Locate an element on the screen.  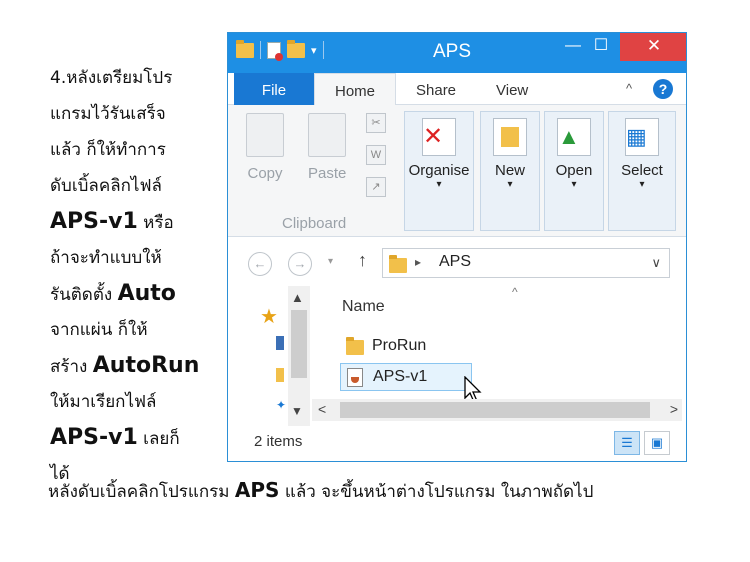
paste-label: Paste is located at coordinates (327, 173).